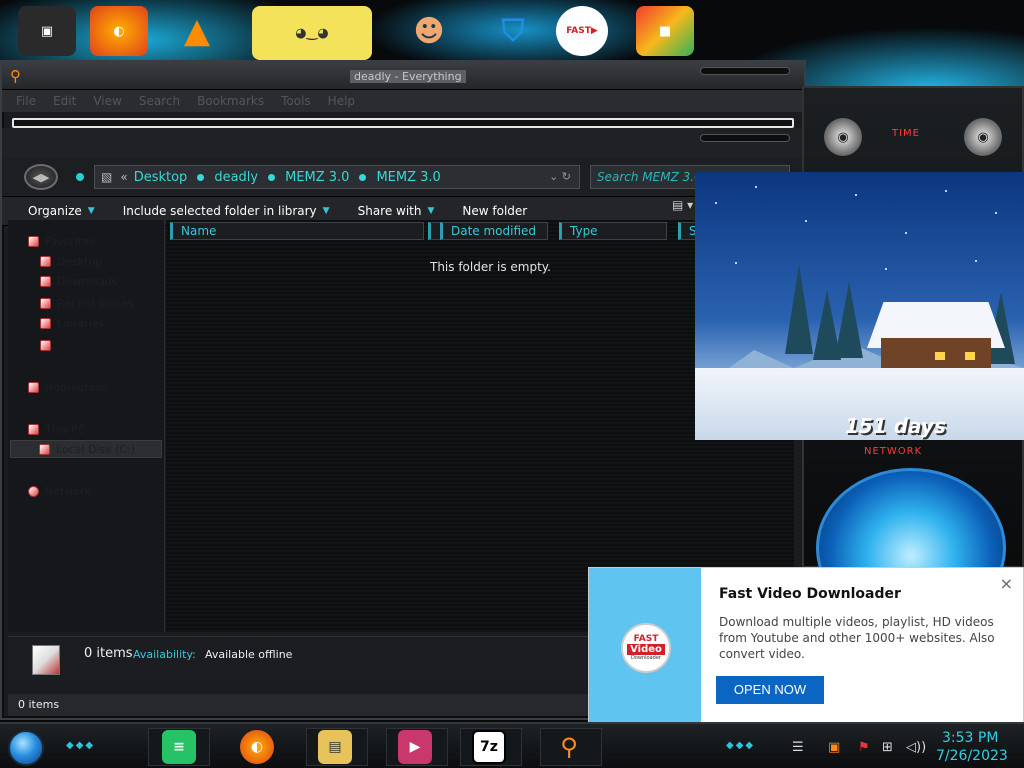  What do you see at coordinates (646, 657) in the screenshot?
I see `logo-text: Downloader` at bounding box center [646, 657].